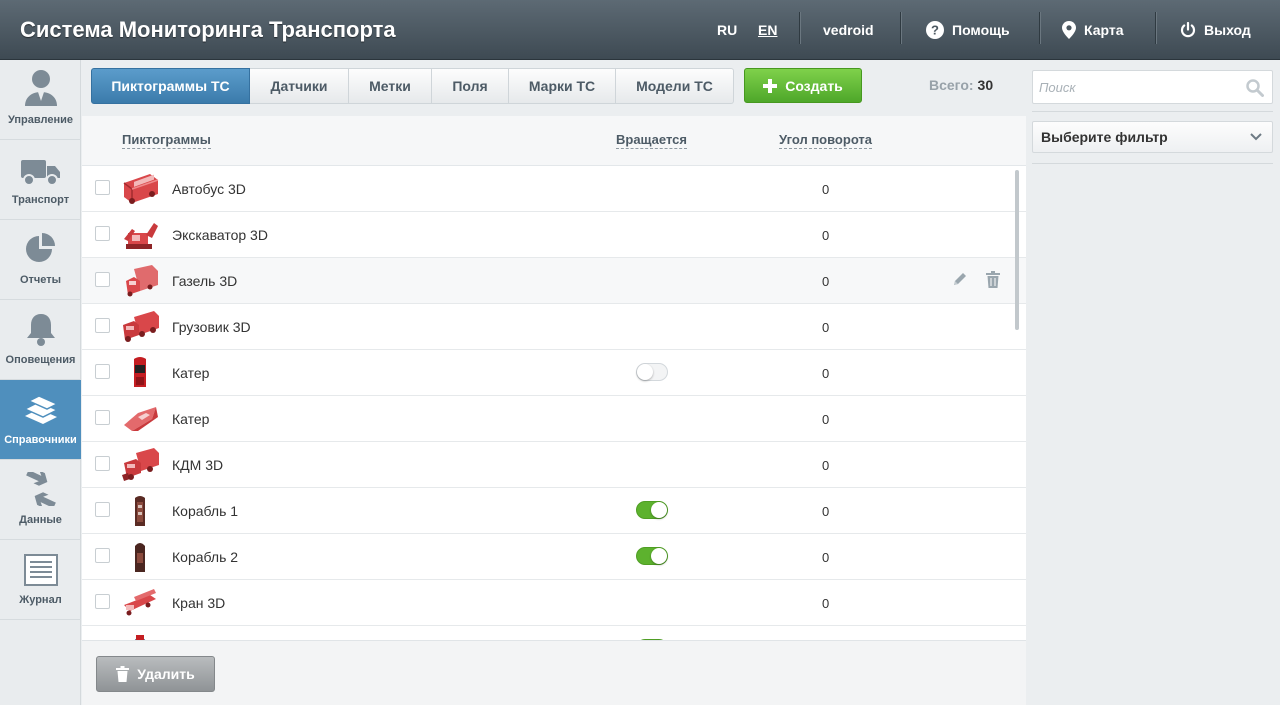  What do you see at coordinates (985, 85) in the screenshot?
I see `total-value: 30` at bounding box center [985, 85].